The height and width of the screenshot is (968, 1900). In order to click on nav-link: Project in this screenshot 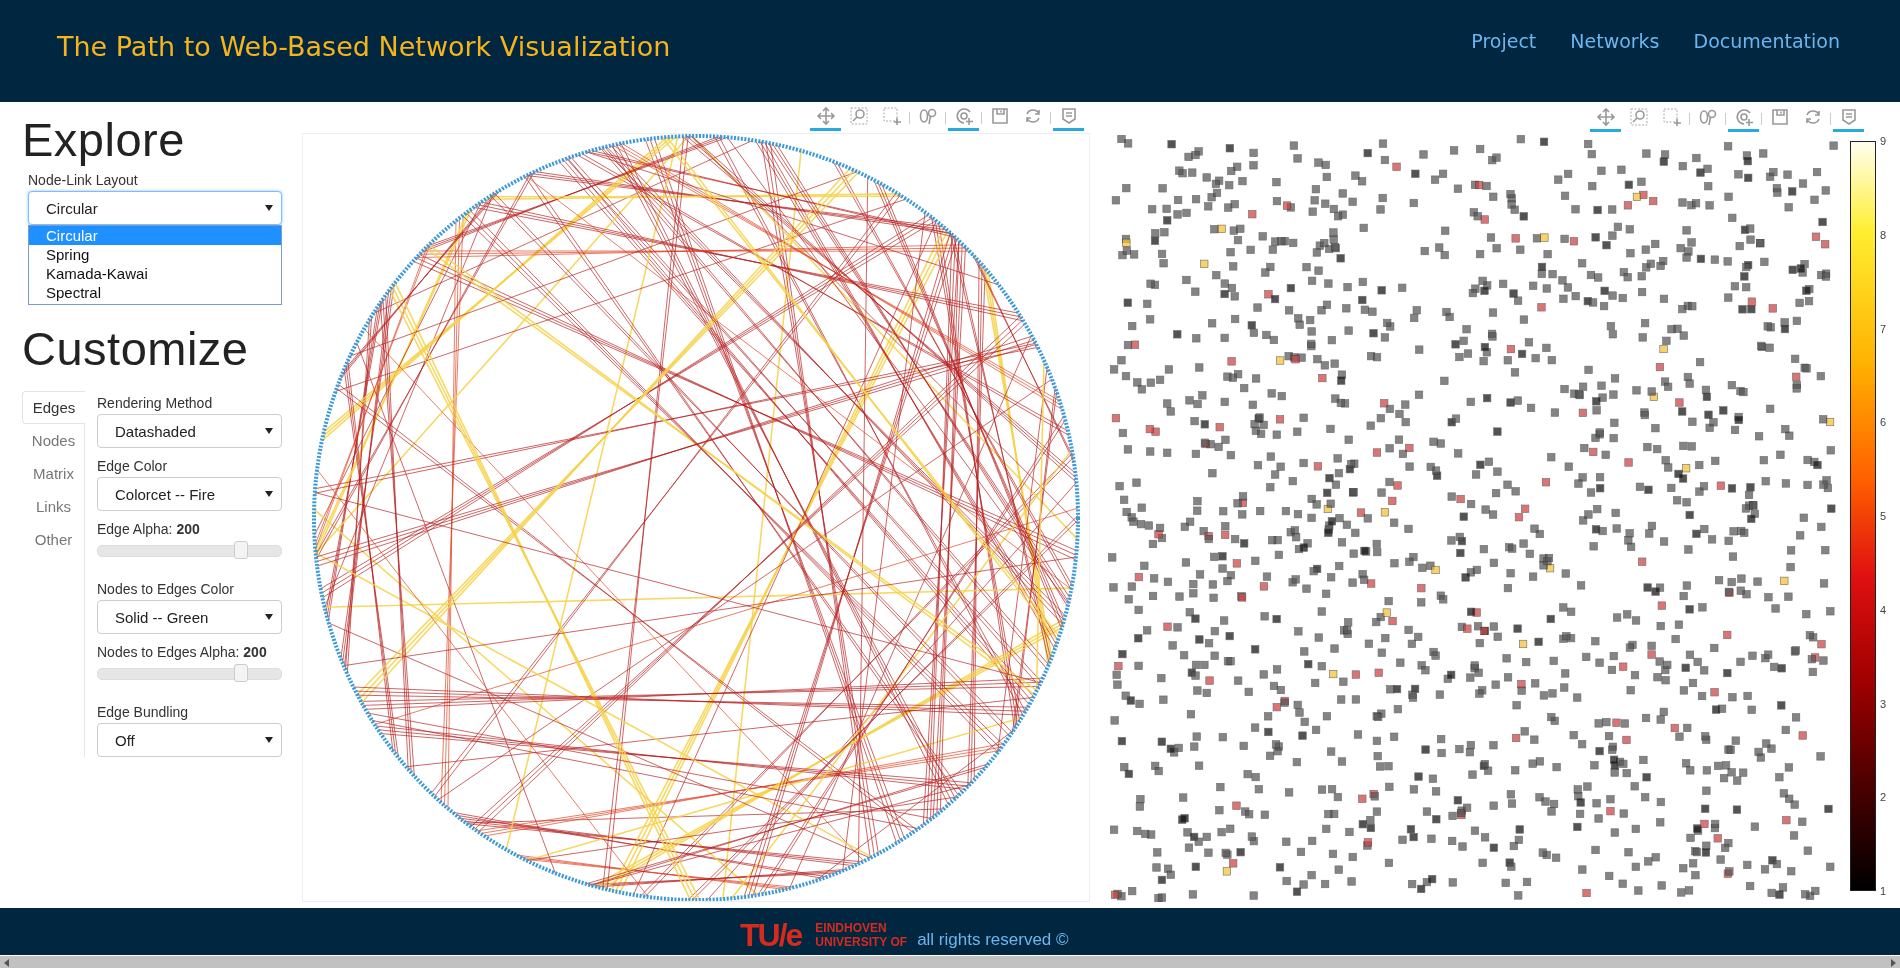, I will do `click(1504, 41)`.